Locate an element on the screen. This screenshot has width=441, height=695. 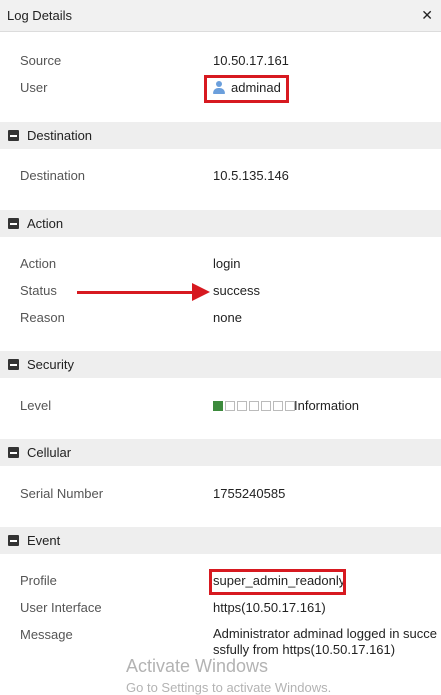
level-label: Level is located at coordinates (36, 405).